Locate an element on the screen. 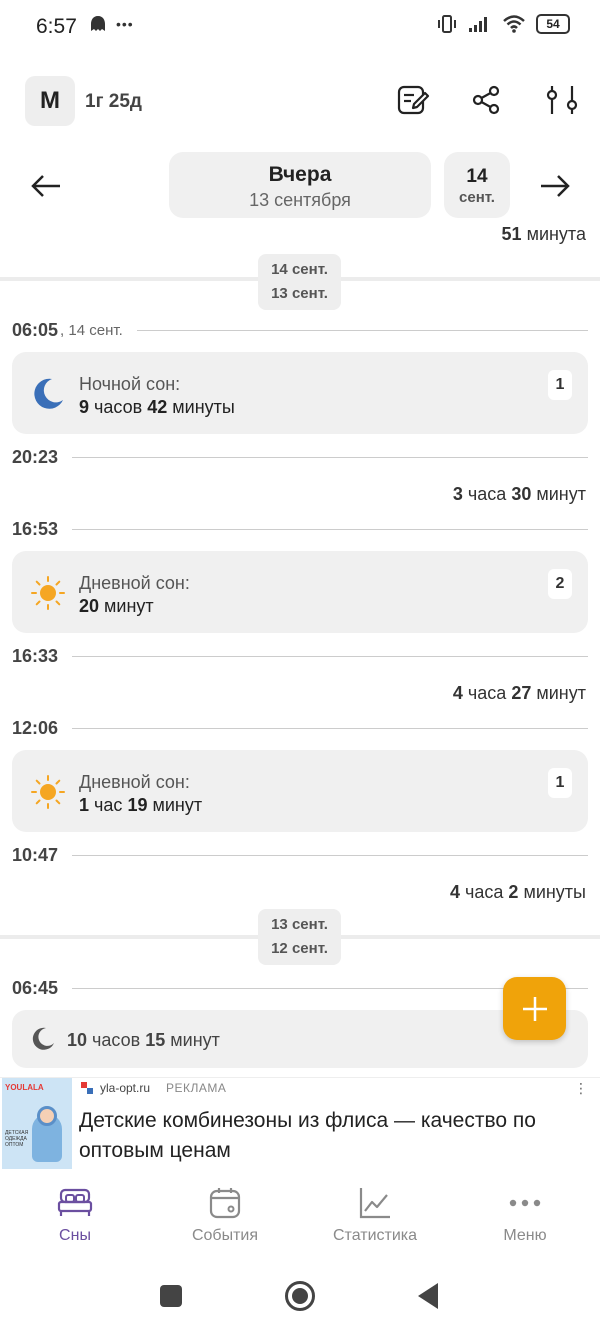 Image resolution: width=600 pixels, height=1332 pixels. nav-item-menu: Меню is located at coordinates (525, 1215).